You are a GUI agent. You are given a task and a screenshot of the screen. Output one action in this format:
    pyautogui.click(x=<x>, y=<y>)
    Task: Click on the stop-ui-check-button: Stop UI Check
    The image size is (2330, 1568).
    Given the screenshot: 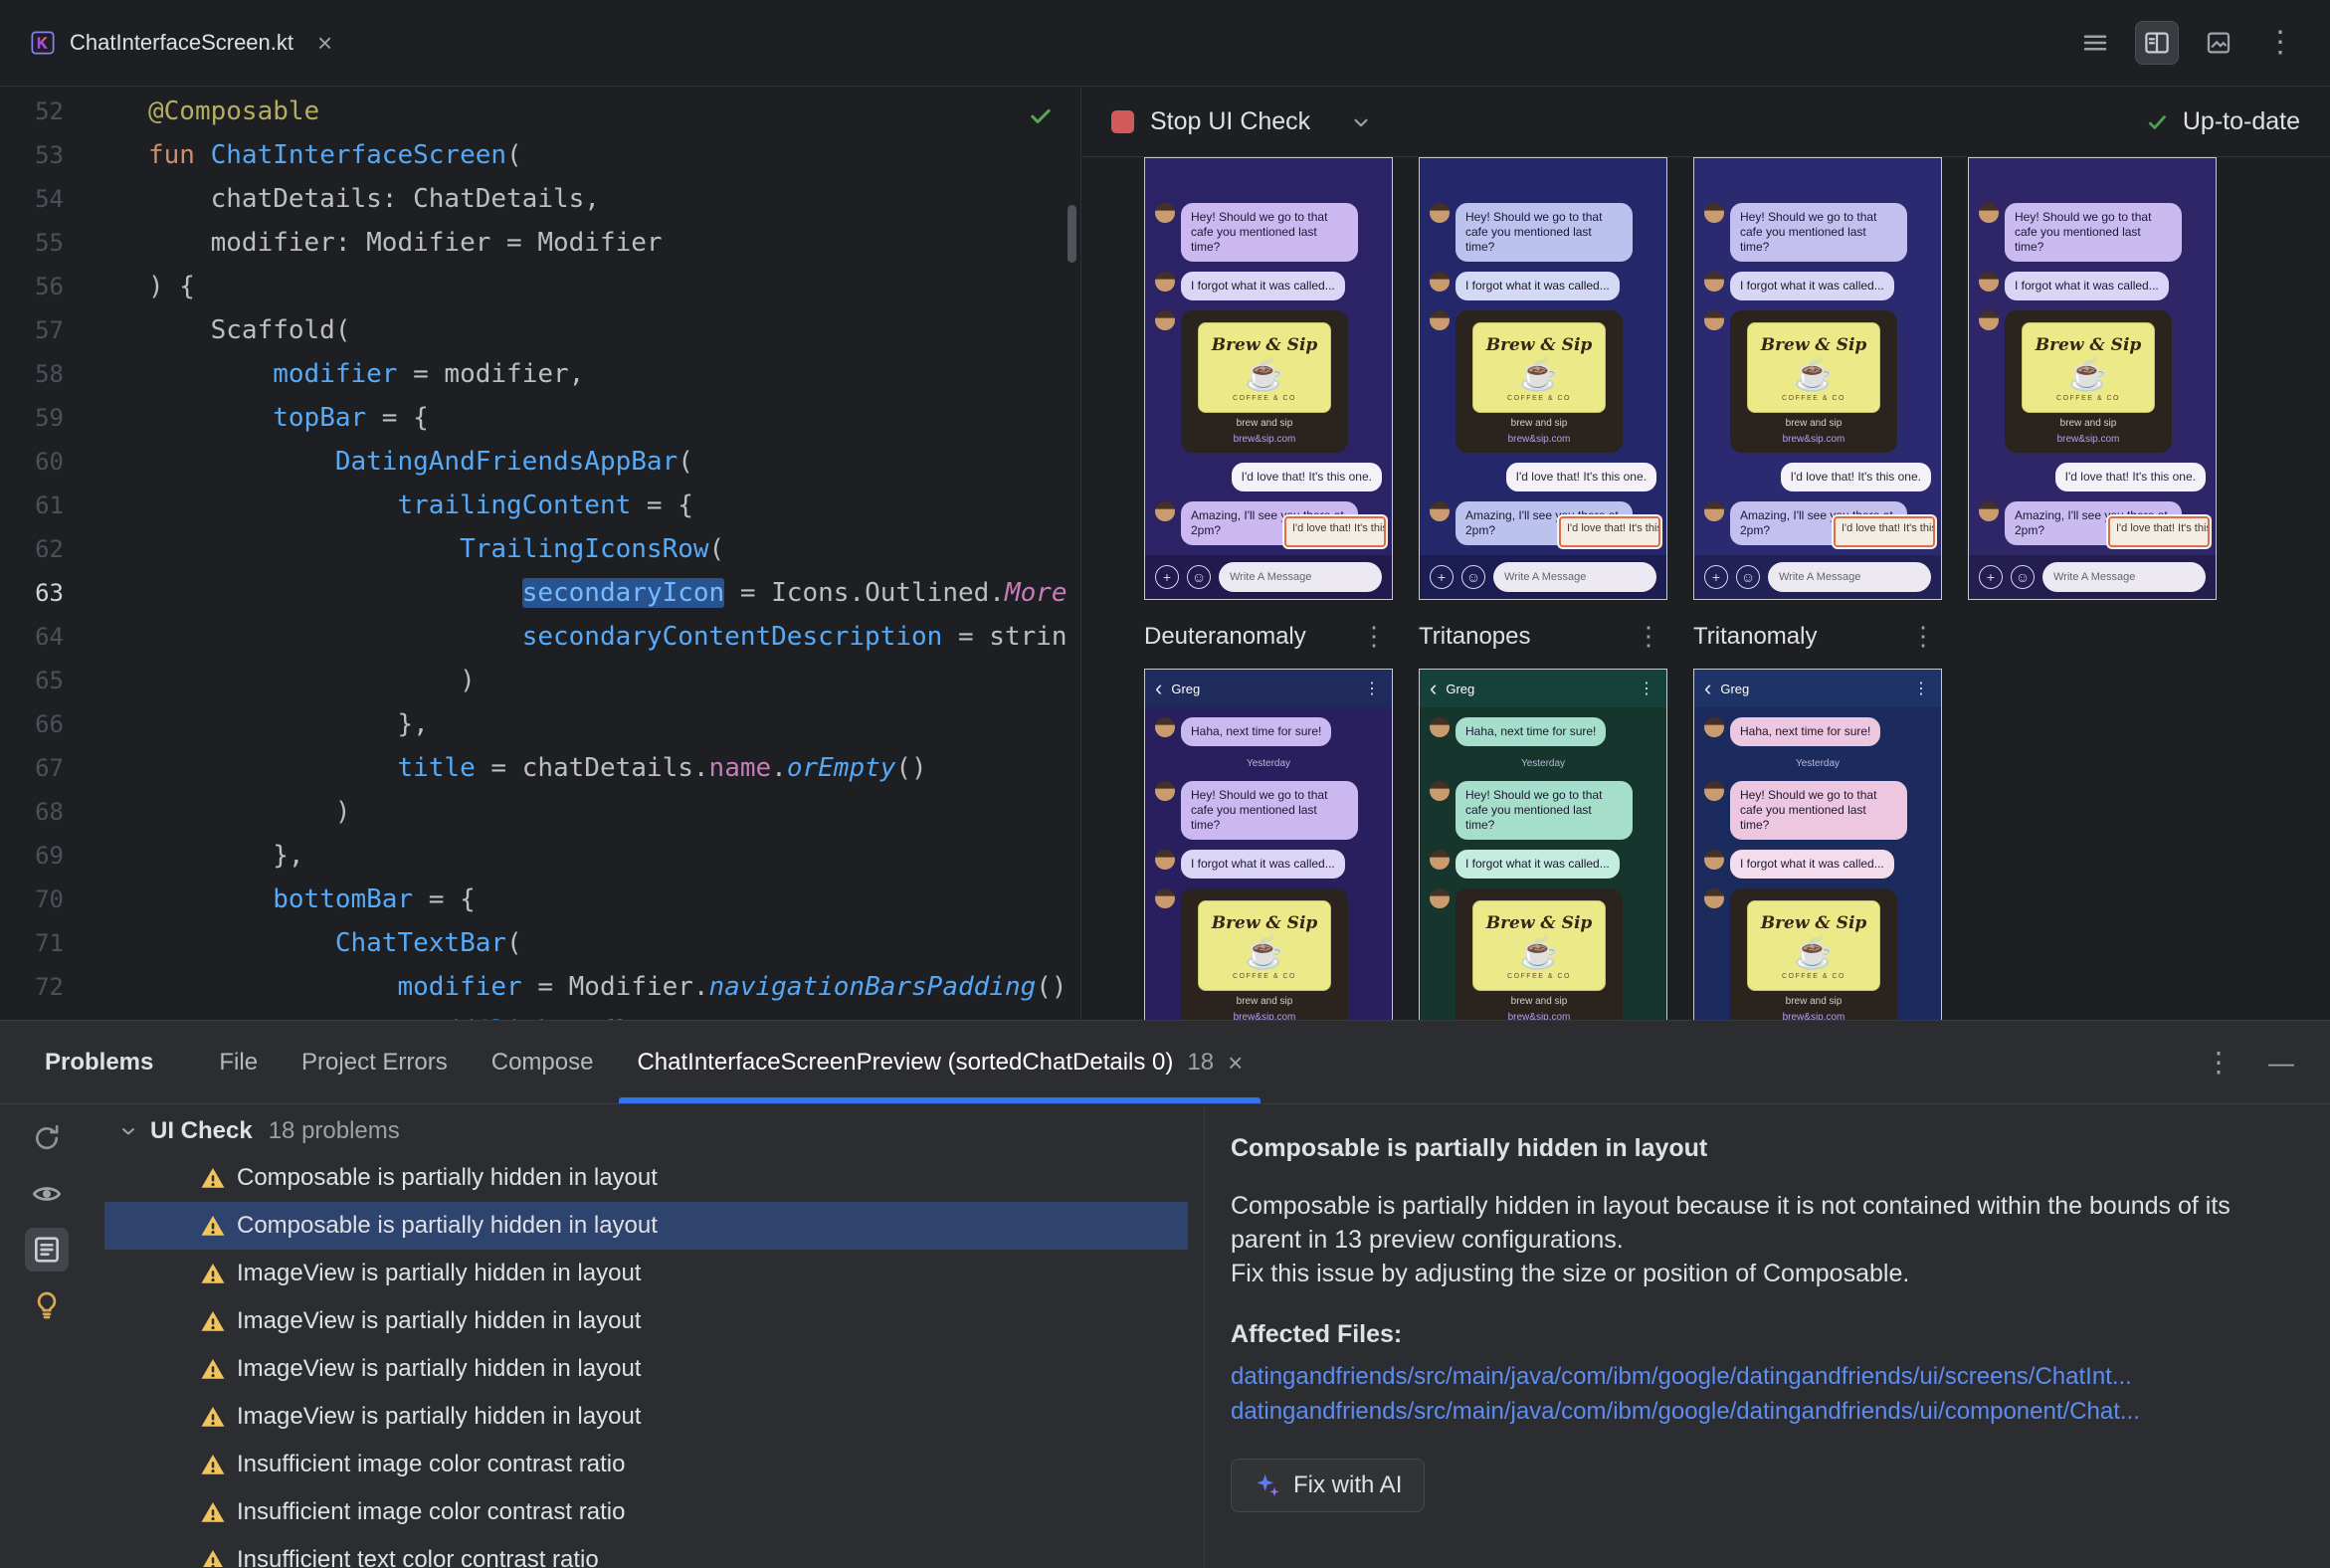 What is the action you would take?
    pyautogui.click(x=1230, y=121)
    